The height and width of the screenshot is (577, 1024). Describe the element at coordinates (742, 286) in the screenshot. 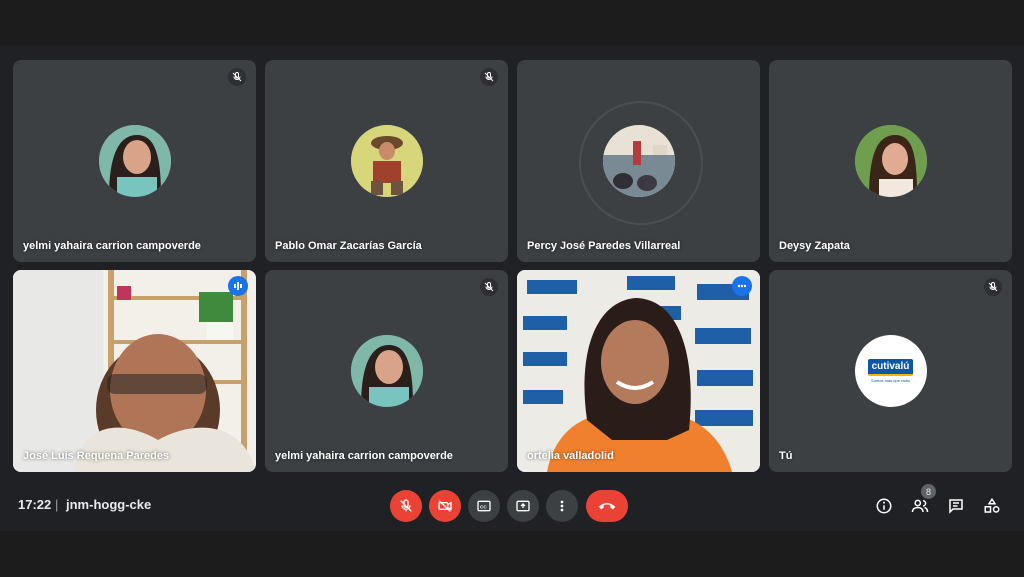

I see `more-options-icon` at that location.